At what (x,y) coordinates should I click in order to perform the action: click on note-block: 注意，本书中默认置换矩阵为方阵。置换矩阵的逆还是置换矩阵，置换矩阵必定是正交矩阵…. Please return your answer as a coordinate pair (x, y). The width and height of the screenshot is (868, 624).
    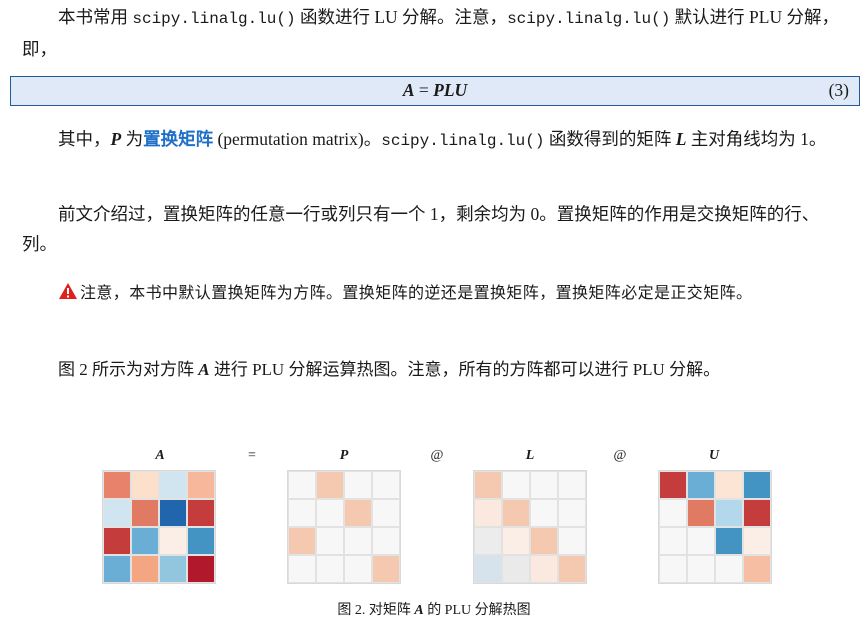
    Looking at the image, I should click on (437, 293).